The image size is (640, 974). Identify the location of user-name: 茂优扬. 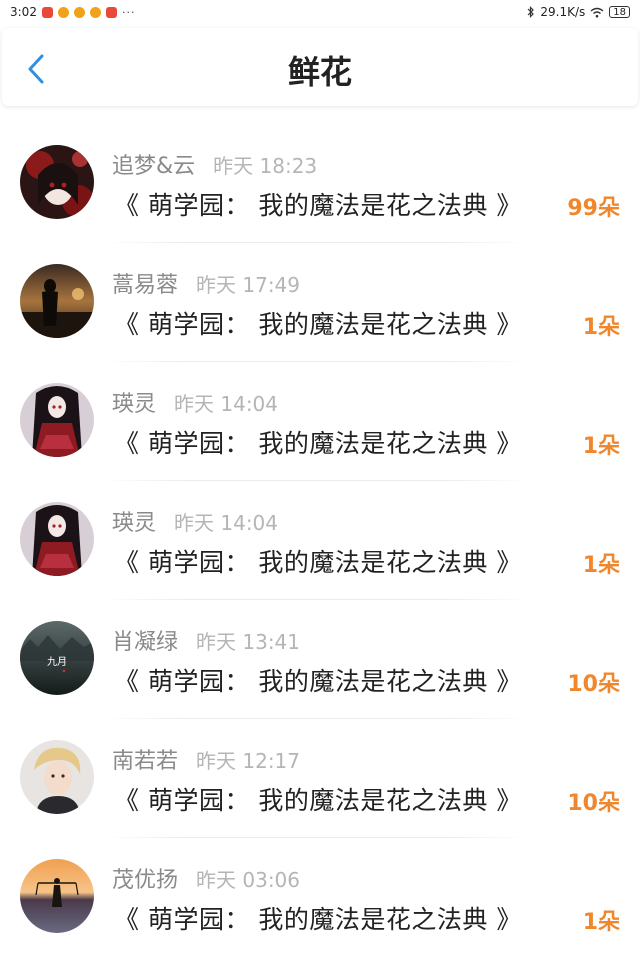
(145, 878).